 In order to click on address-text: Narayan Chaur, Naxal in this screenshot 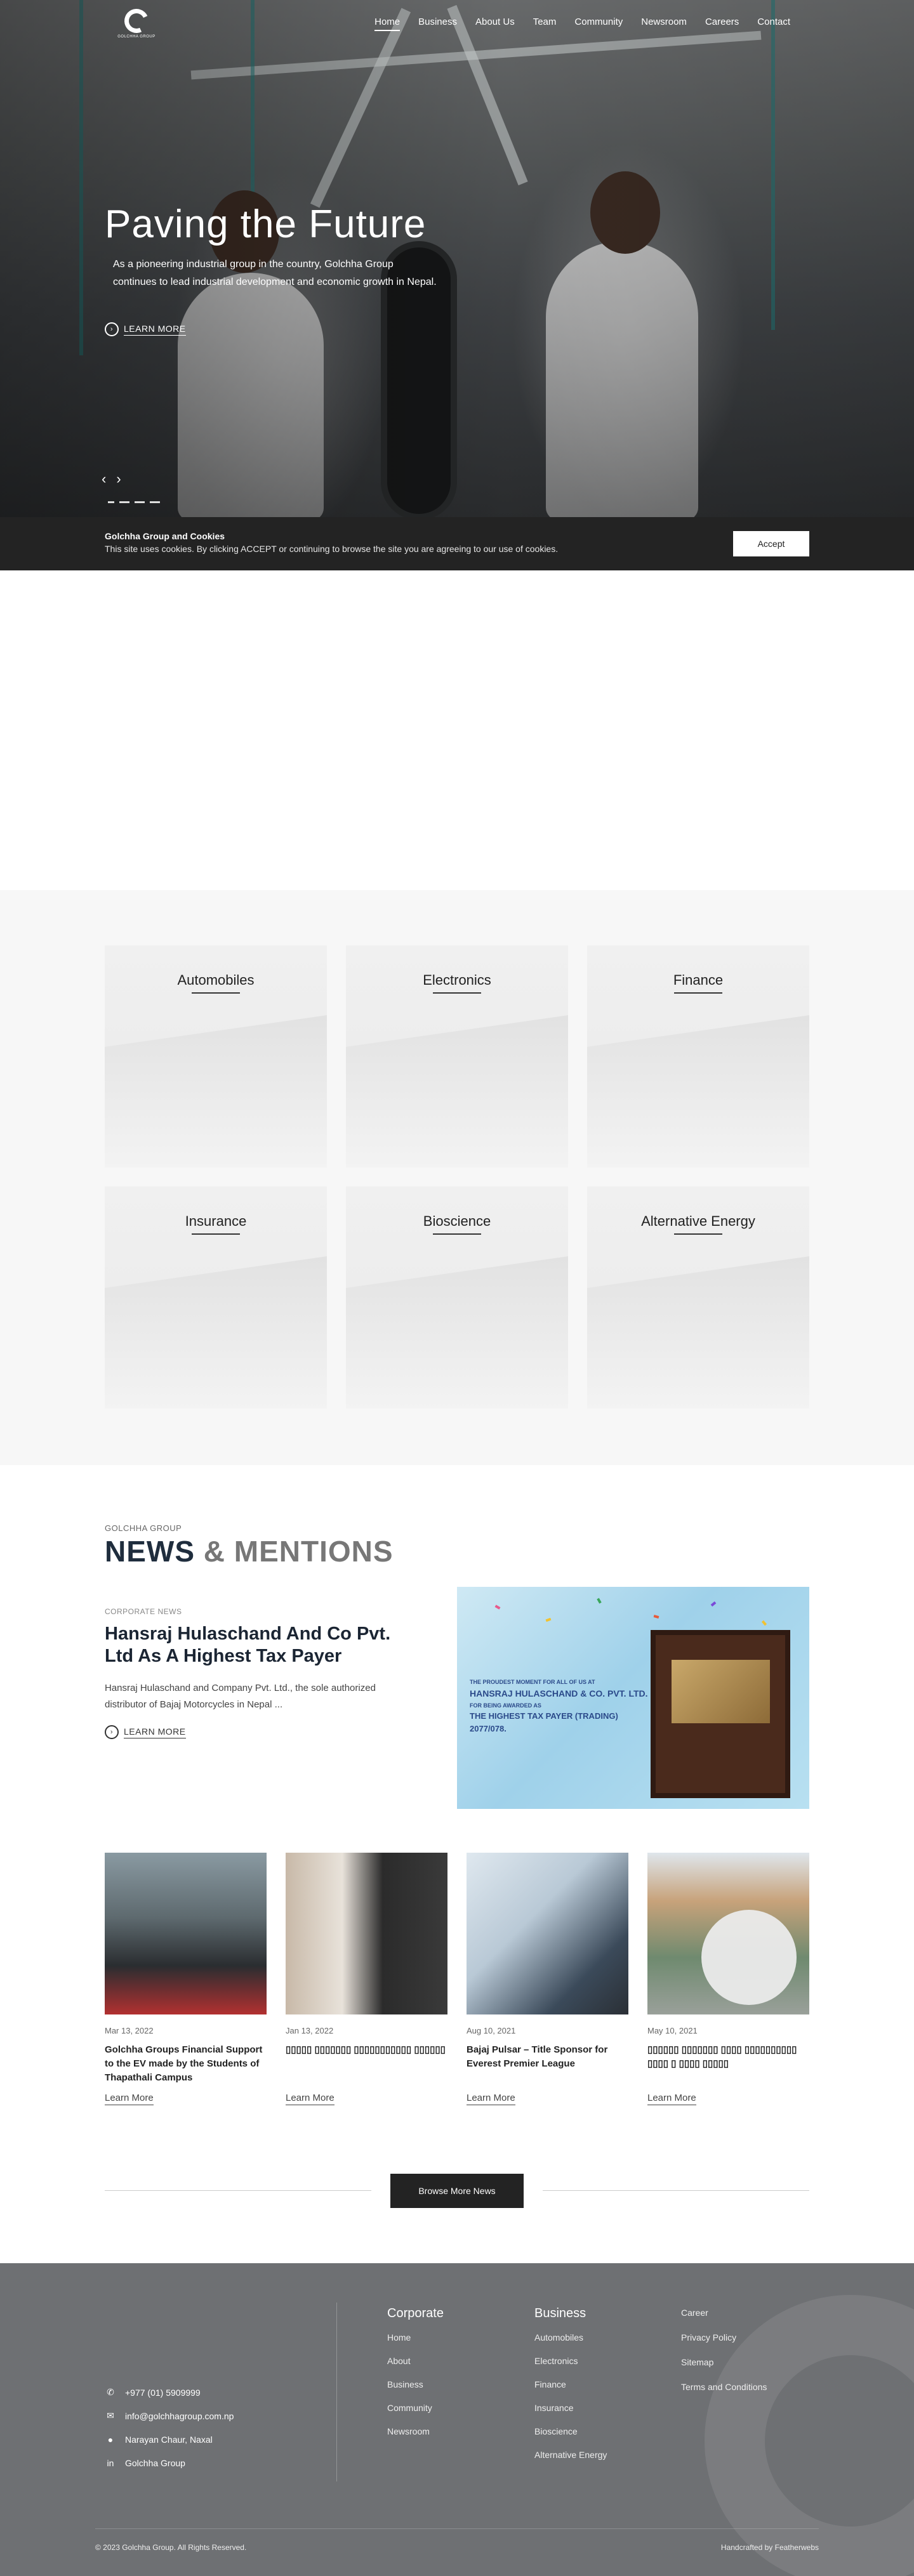, I will do `click(169, 2439)`.